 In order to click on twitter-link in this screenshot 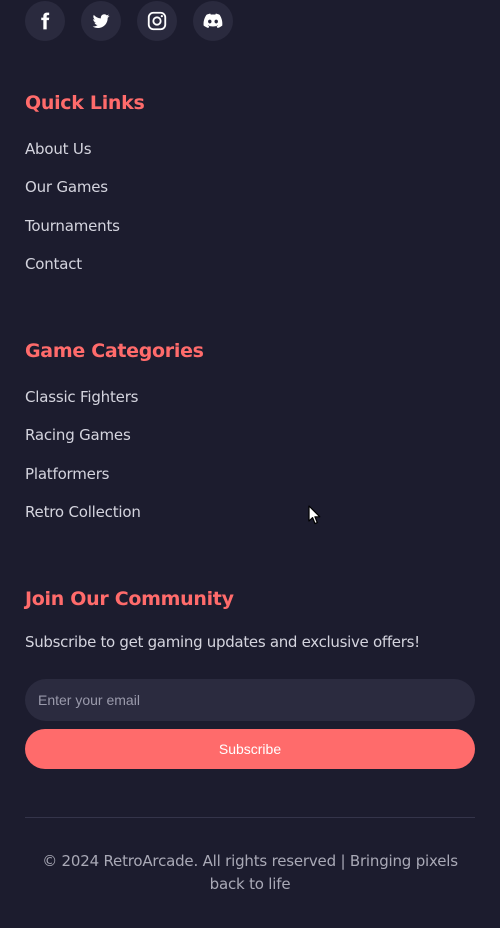, I will do `click(101, 21)`.